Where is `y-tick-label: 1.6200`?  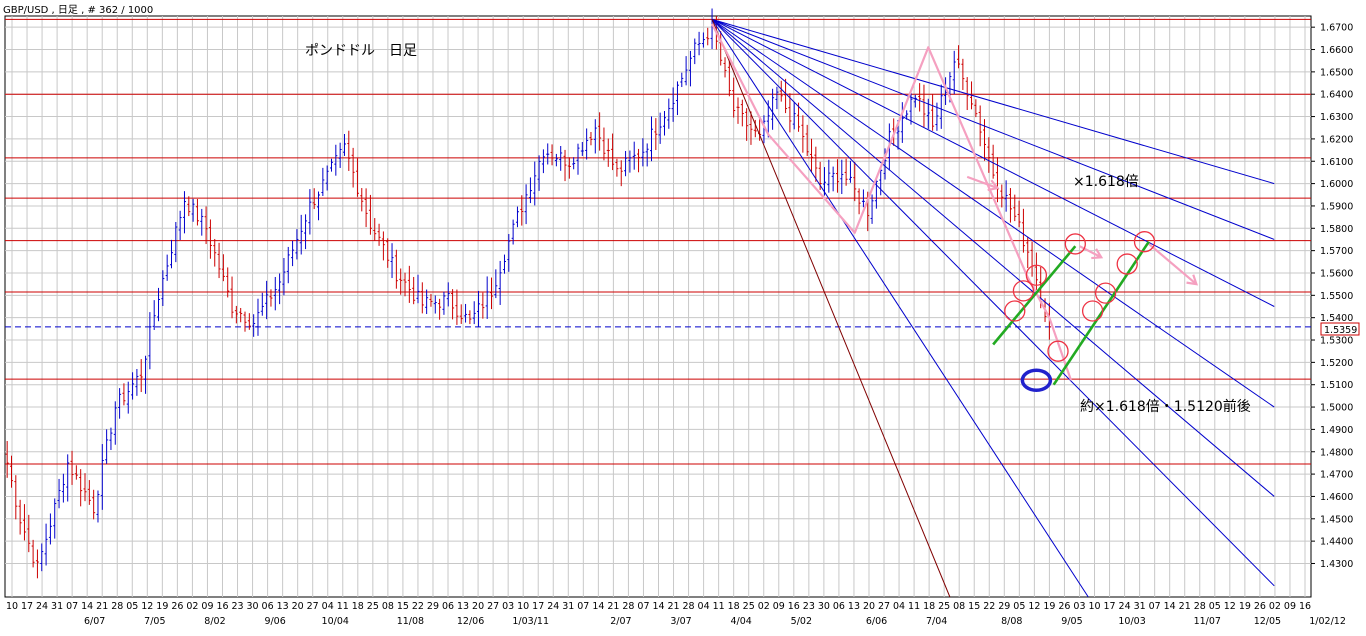 y-tick-label: 1.6200 is located at coordinates (1336, 139).